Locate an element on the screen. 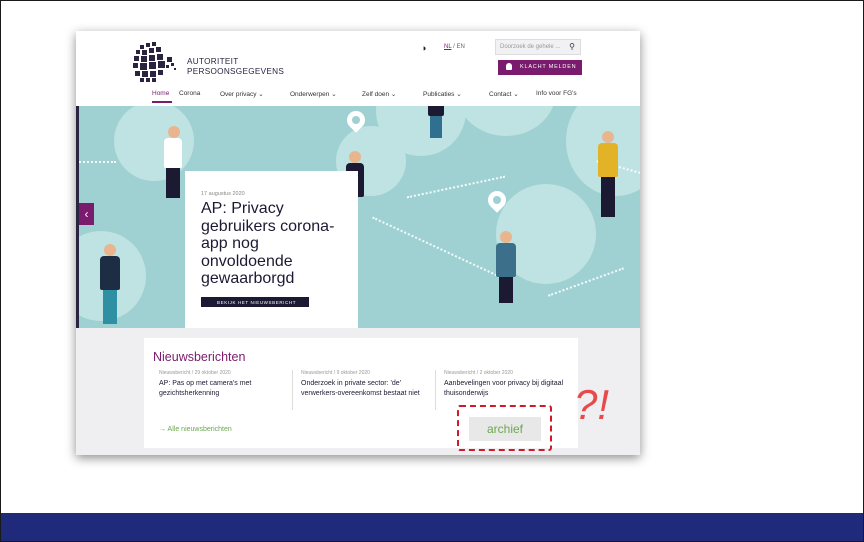 This screenshot has height=542, width=864. nav-home: Home is located at coordinates (160, 93).